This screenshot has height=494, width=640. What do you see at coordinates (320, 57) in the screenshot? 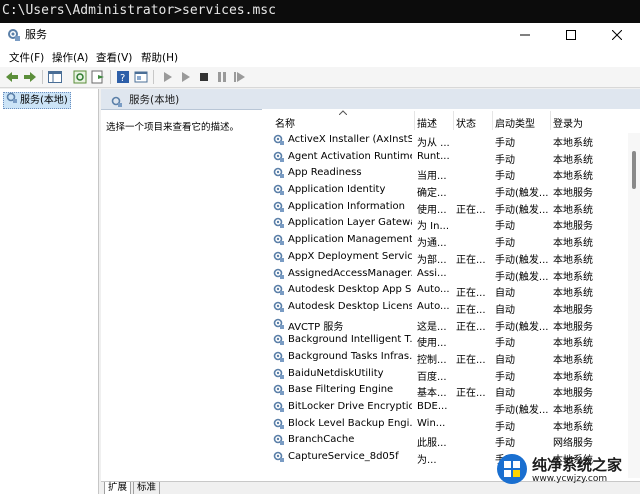
I see `menu-bar: 文件(F) 操作(A) 查看(V) 帮助(H)` at bounding box center [320, 57].